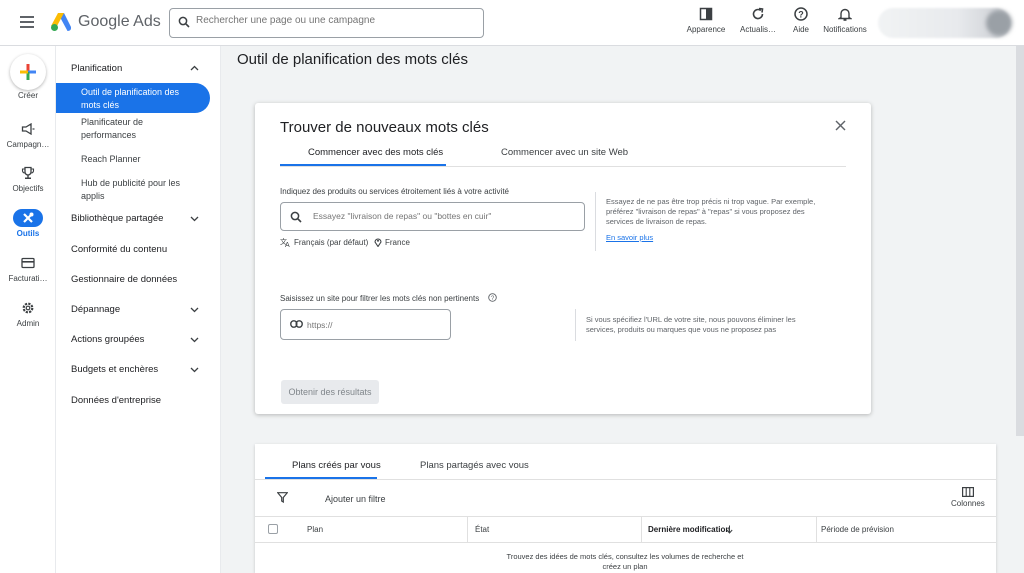 Image resolution: width=1024 pixels, height=573 pixels. What do you see at coordinates (28, 217) in the screenshot?
I see `tools-icon` at bounding box center [28, 217].